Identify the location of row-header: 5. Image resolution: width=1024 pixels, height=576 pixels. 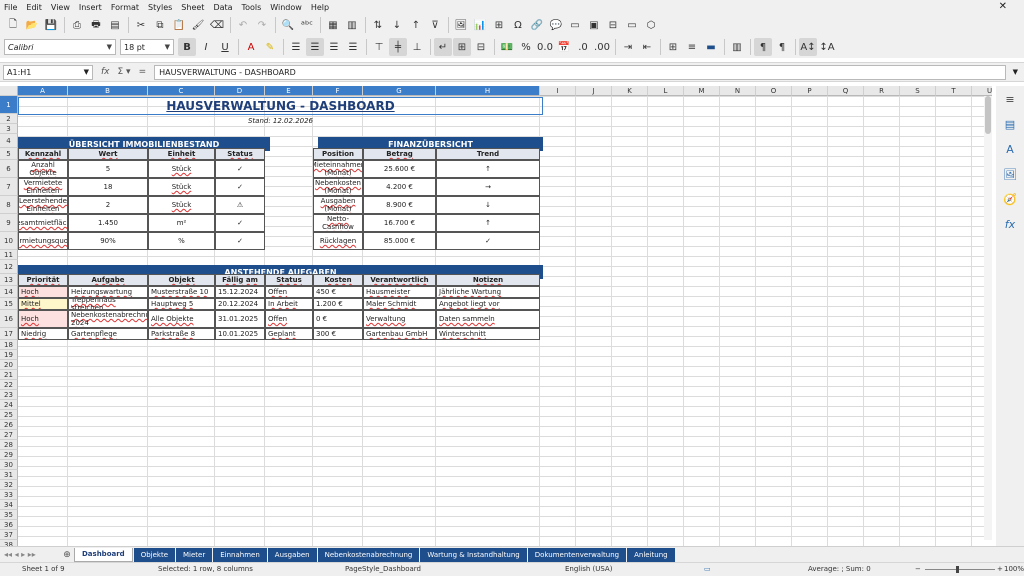
(9, 154).